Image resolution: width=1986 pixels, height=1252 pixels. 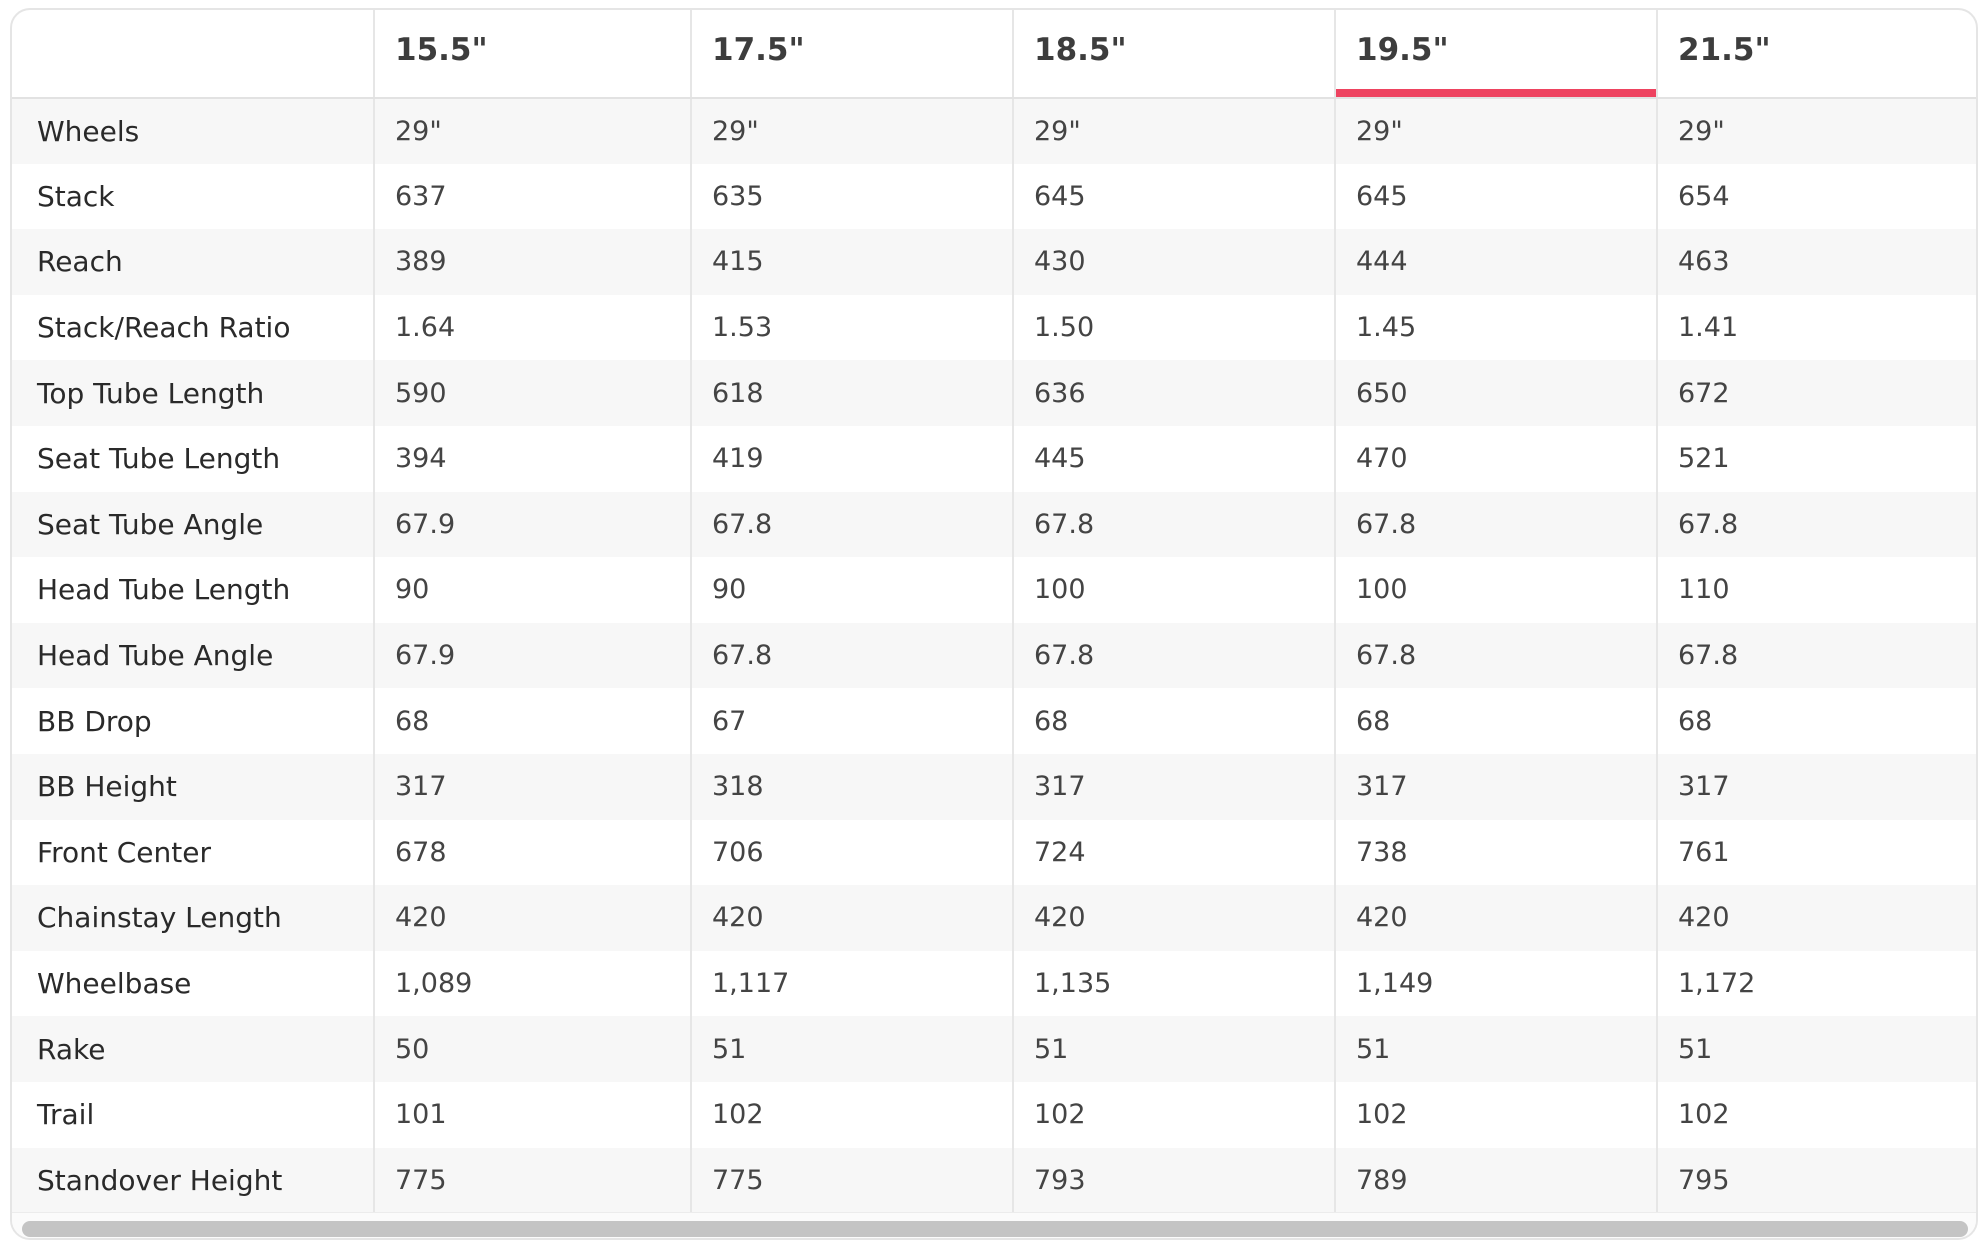 I want to click on table-row: Front Center 678 706 724 738 761, so click(x=994, y=852).